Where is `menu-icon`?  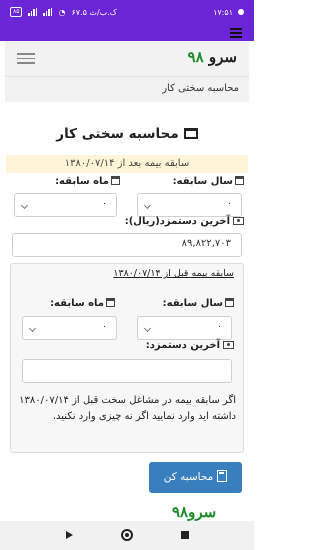
menu-icon is located at coordinates (236, 34).